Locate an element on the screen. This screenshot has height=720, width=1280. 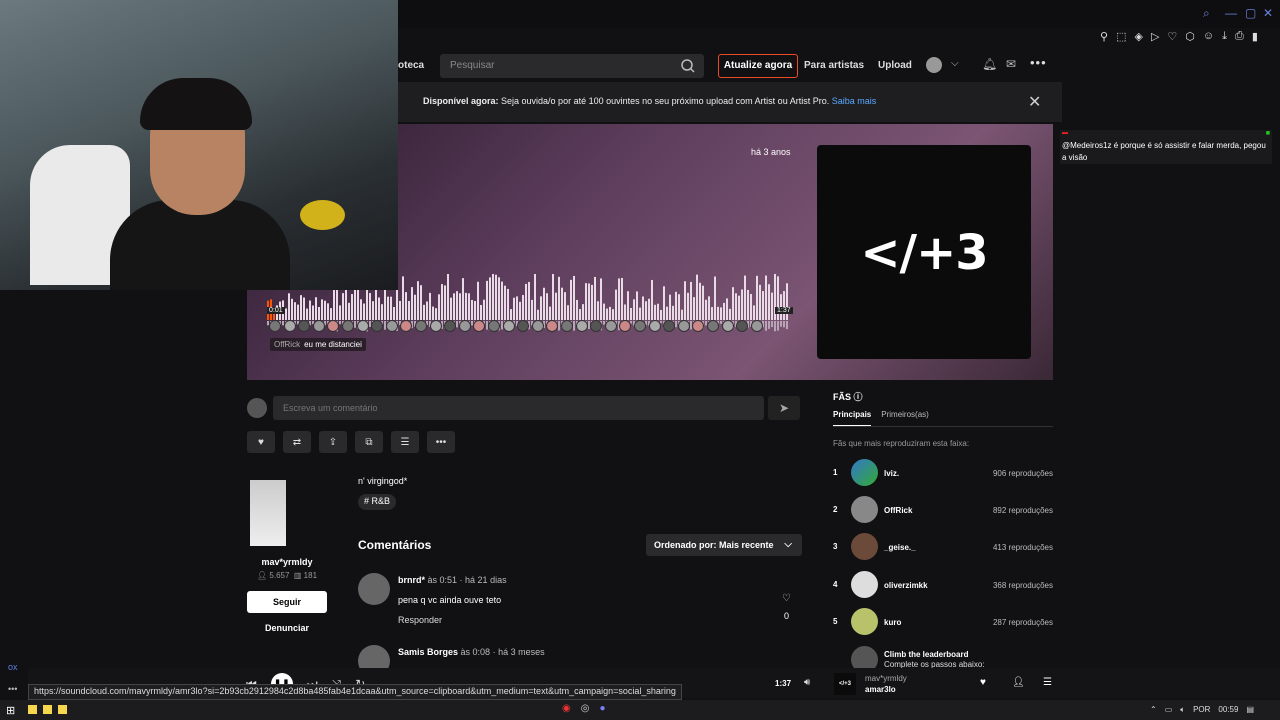
learn-more-link: Saiba mais is located at coordinates (854, 101).